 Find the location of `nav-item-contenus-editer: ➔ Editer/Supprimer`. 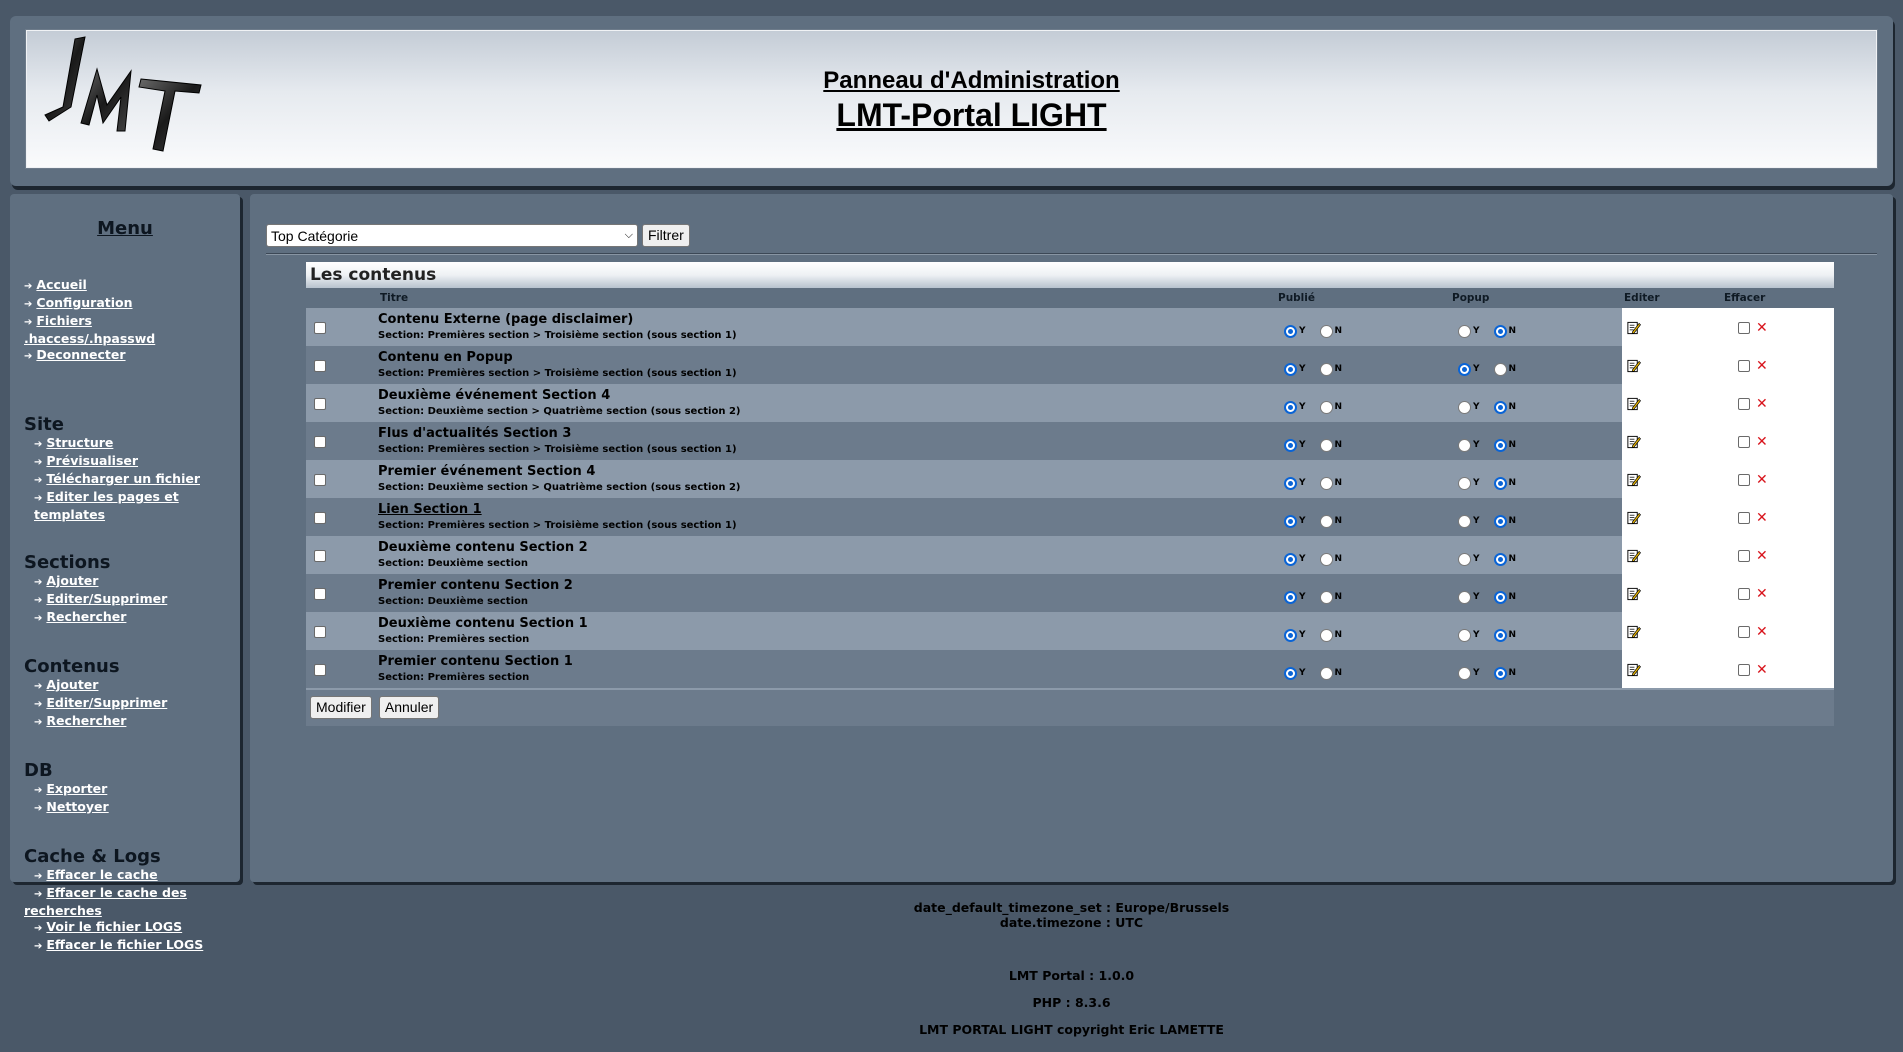

nav-item-contenus-editer: ➔ Editer/Supprimer is located at coordinates (125, 704).